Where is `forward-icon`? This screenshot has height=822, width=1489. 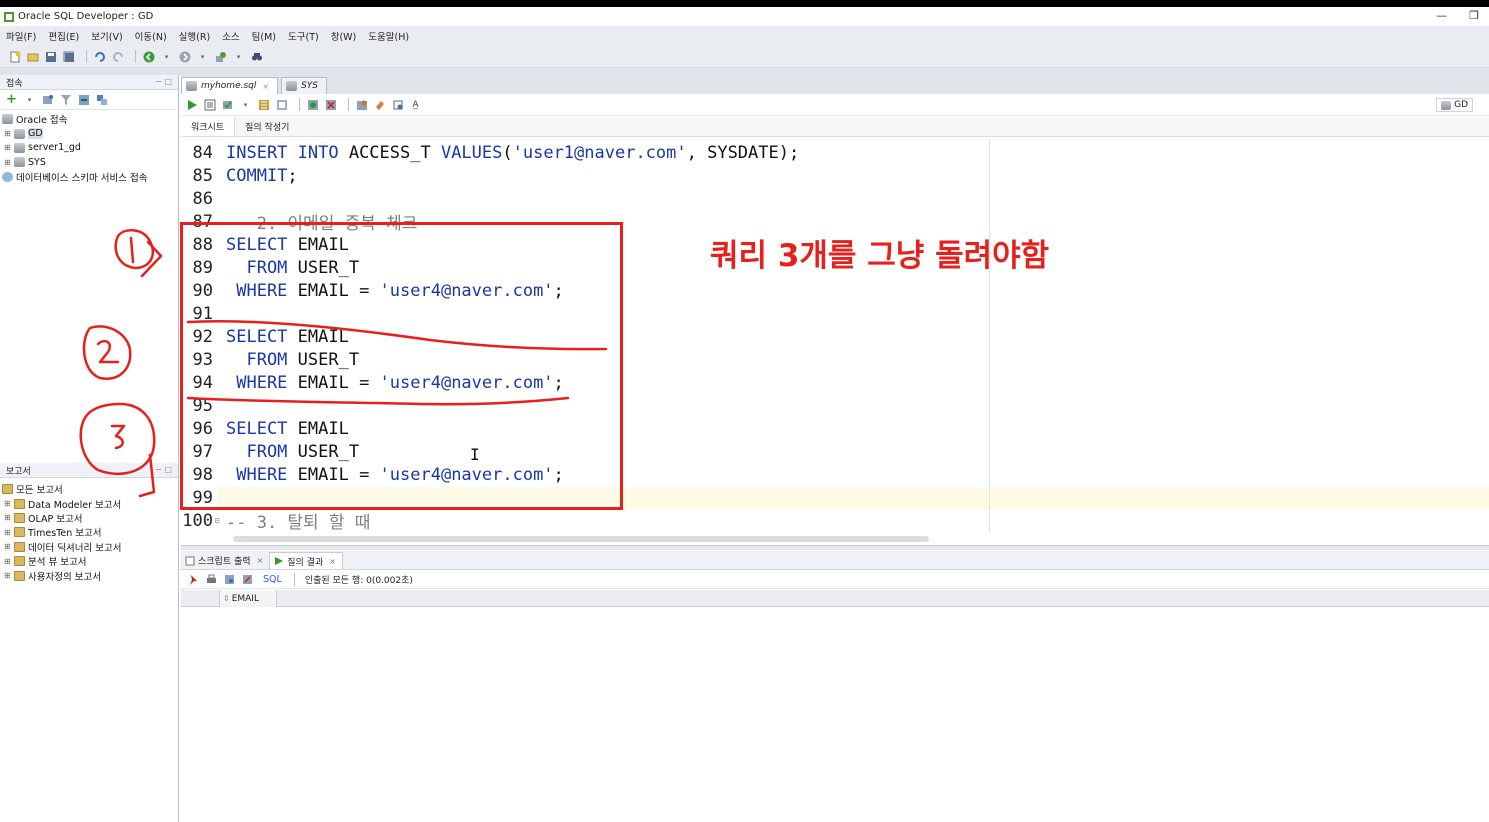
forward-icon is located at coordinates (184, 56).